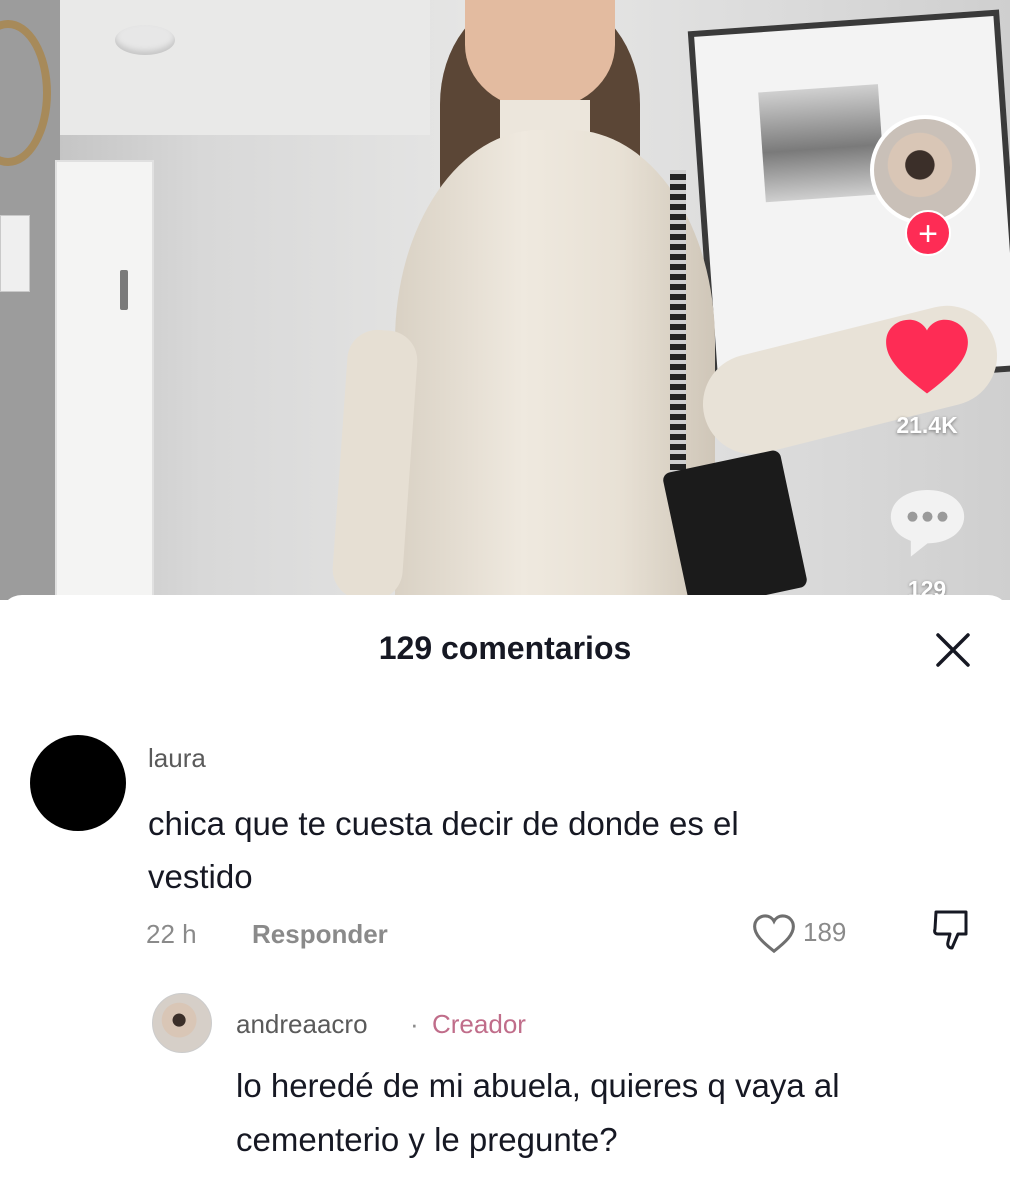  Describe the element at coordinates (927, 358) in the screenshot. I see `heart-icon` at that location.